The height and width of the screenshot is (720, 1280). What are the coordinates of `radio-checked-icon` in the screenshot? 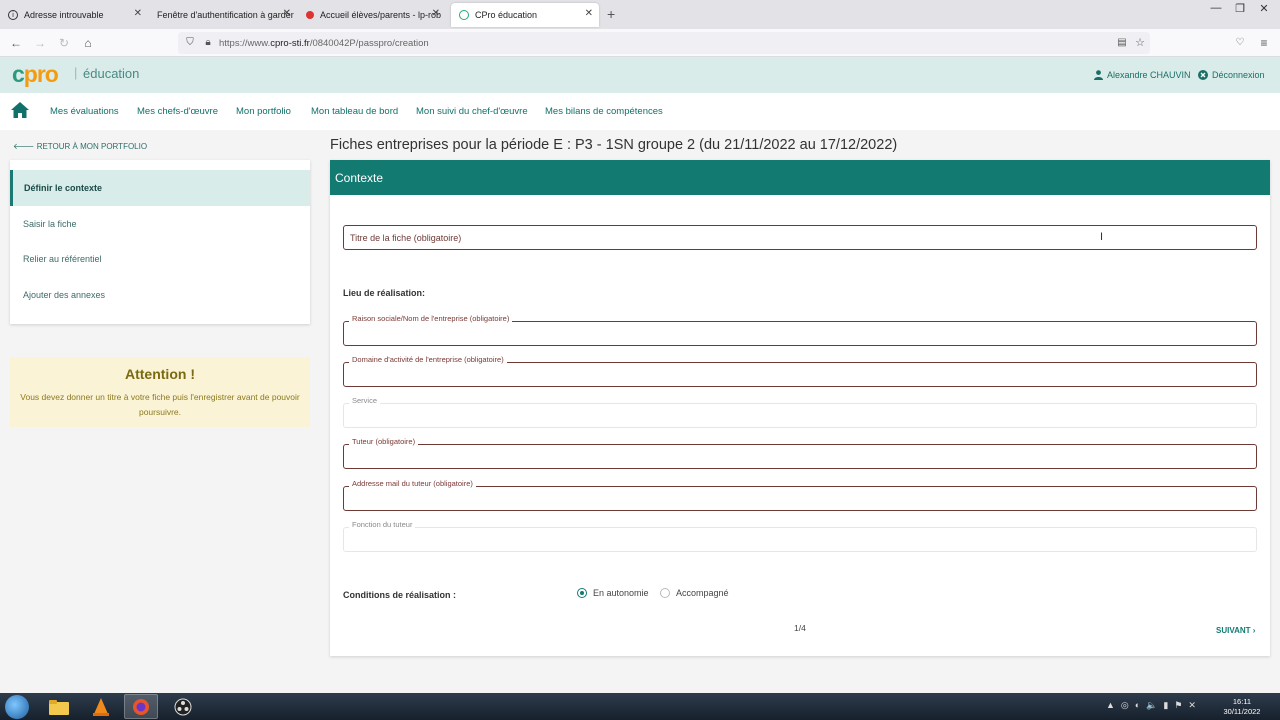 It's located at (582, 593).